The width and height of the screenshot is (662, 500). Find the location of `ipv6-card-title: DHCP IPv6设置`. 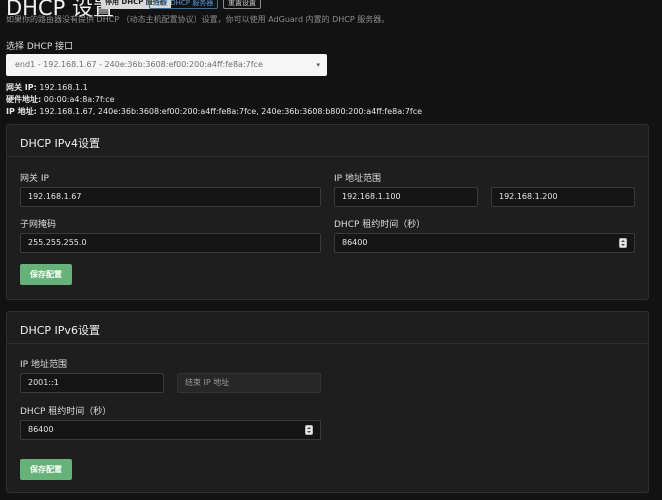

ipv6-card-title: DHCP IPv6设置 is located at coordinates (60, 330).